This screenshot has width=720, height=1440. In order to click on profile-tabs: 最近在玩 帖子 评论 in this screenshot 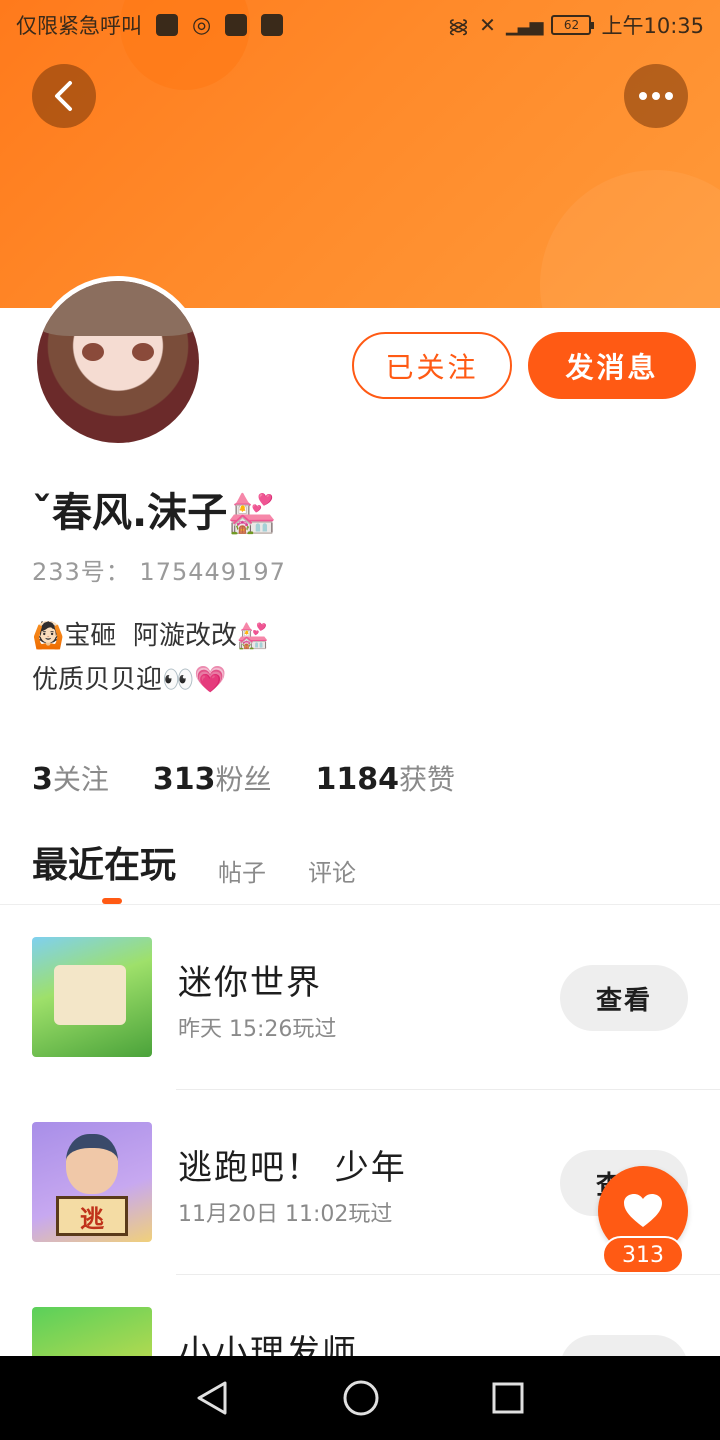, I will do `click(194, 865)`.